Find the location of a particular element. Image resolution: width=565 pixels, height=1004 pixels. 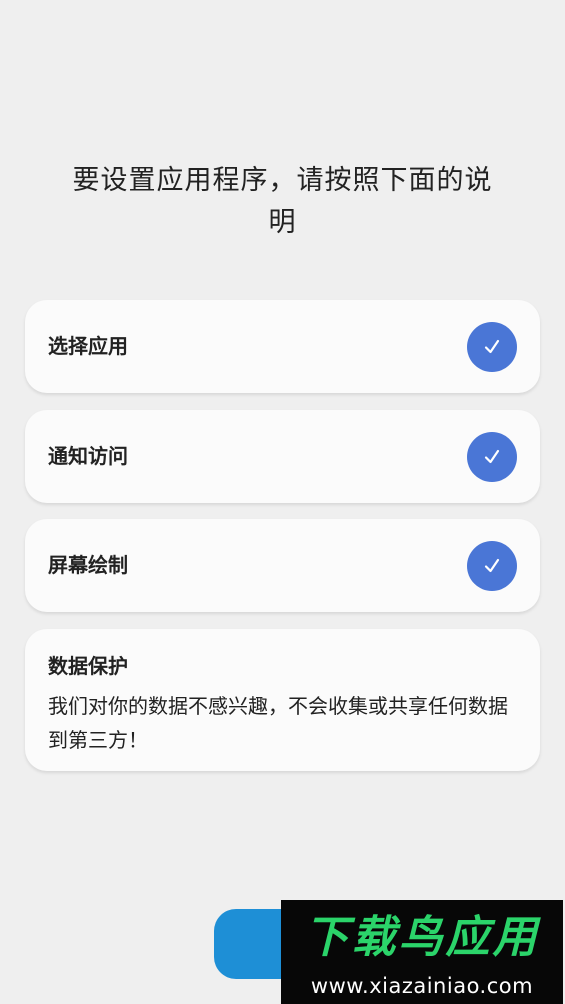

step-card-select-app: 选择应用 is located at coordinates (282, 346).